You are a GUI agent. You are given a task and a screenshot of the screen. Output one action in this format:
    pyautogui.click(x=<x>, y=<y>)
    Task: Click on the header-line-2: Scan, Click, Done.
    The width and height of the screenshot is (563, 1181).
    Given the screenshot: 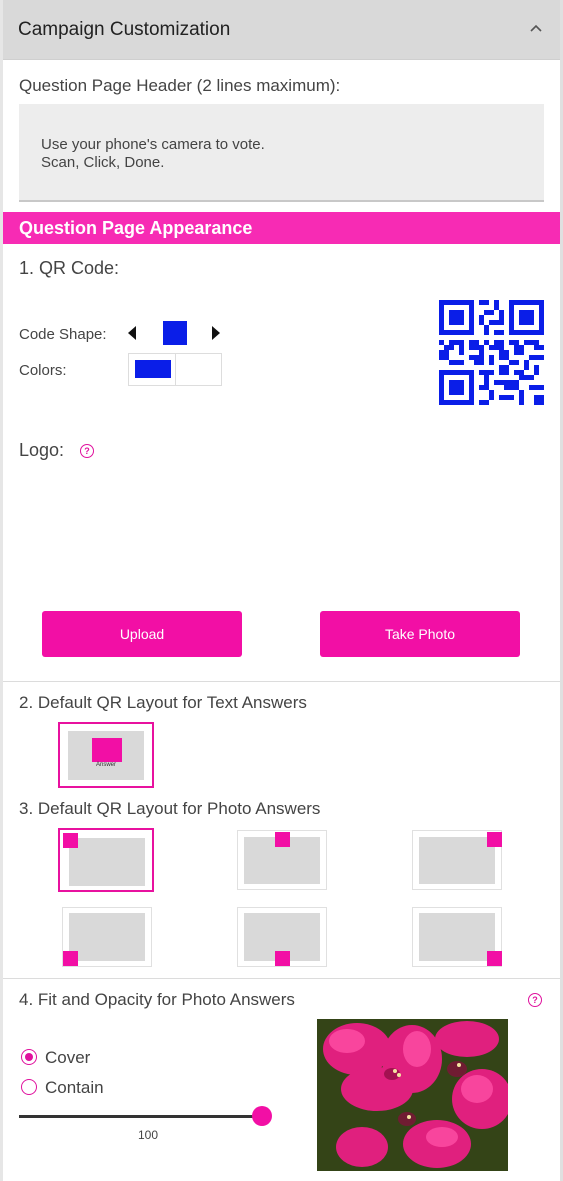 What is the action you would take?
    pyautogui.click(x=103, y=162)
    